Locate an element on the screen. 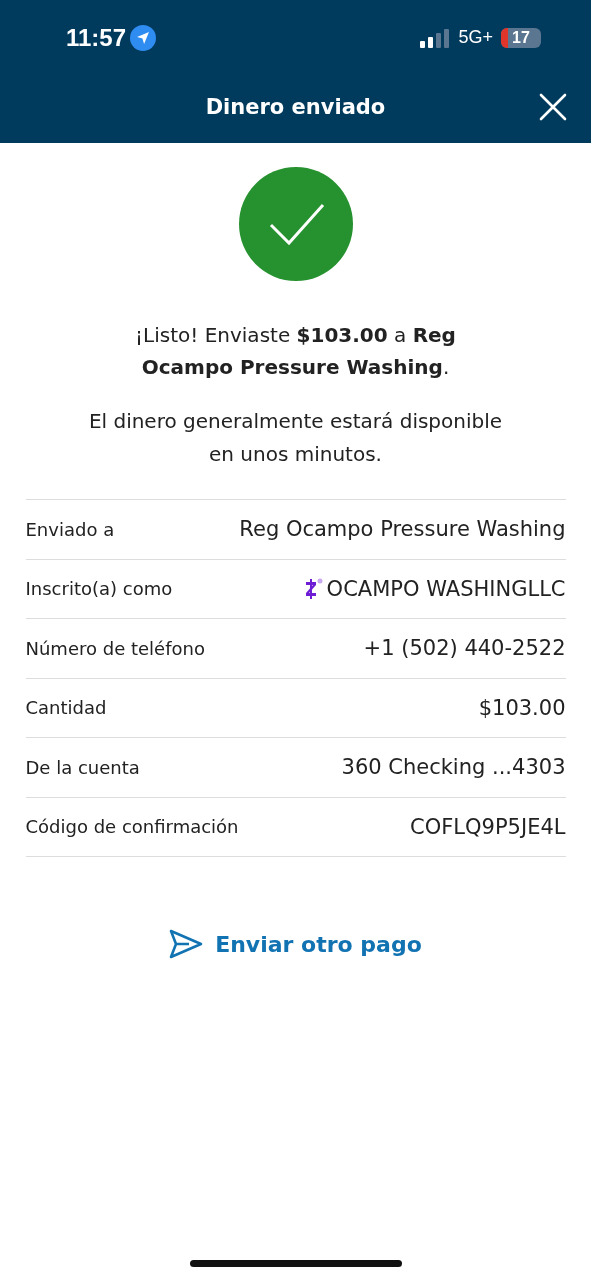 This screenshot has height=1280, width=591. status-time: 11:57 is located at coordinates (96, 37).